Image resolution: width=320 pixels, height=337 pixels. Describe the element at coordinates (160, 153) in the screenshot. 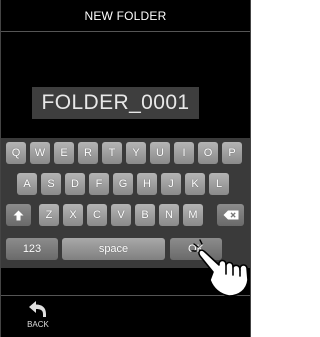

I see `key-u: U` at that location.